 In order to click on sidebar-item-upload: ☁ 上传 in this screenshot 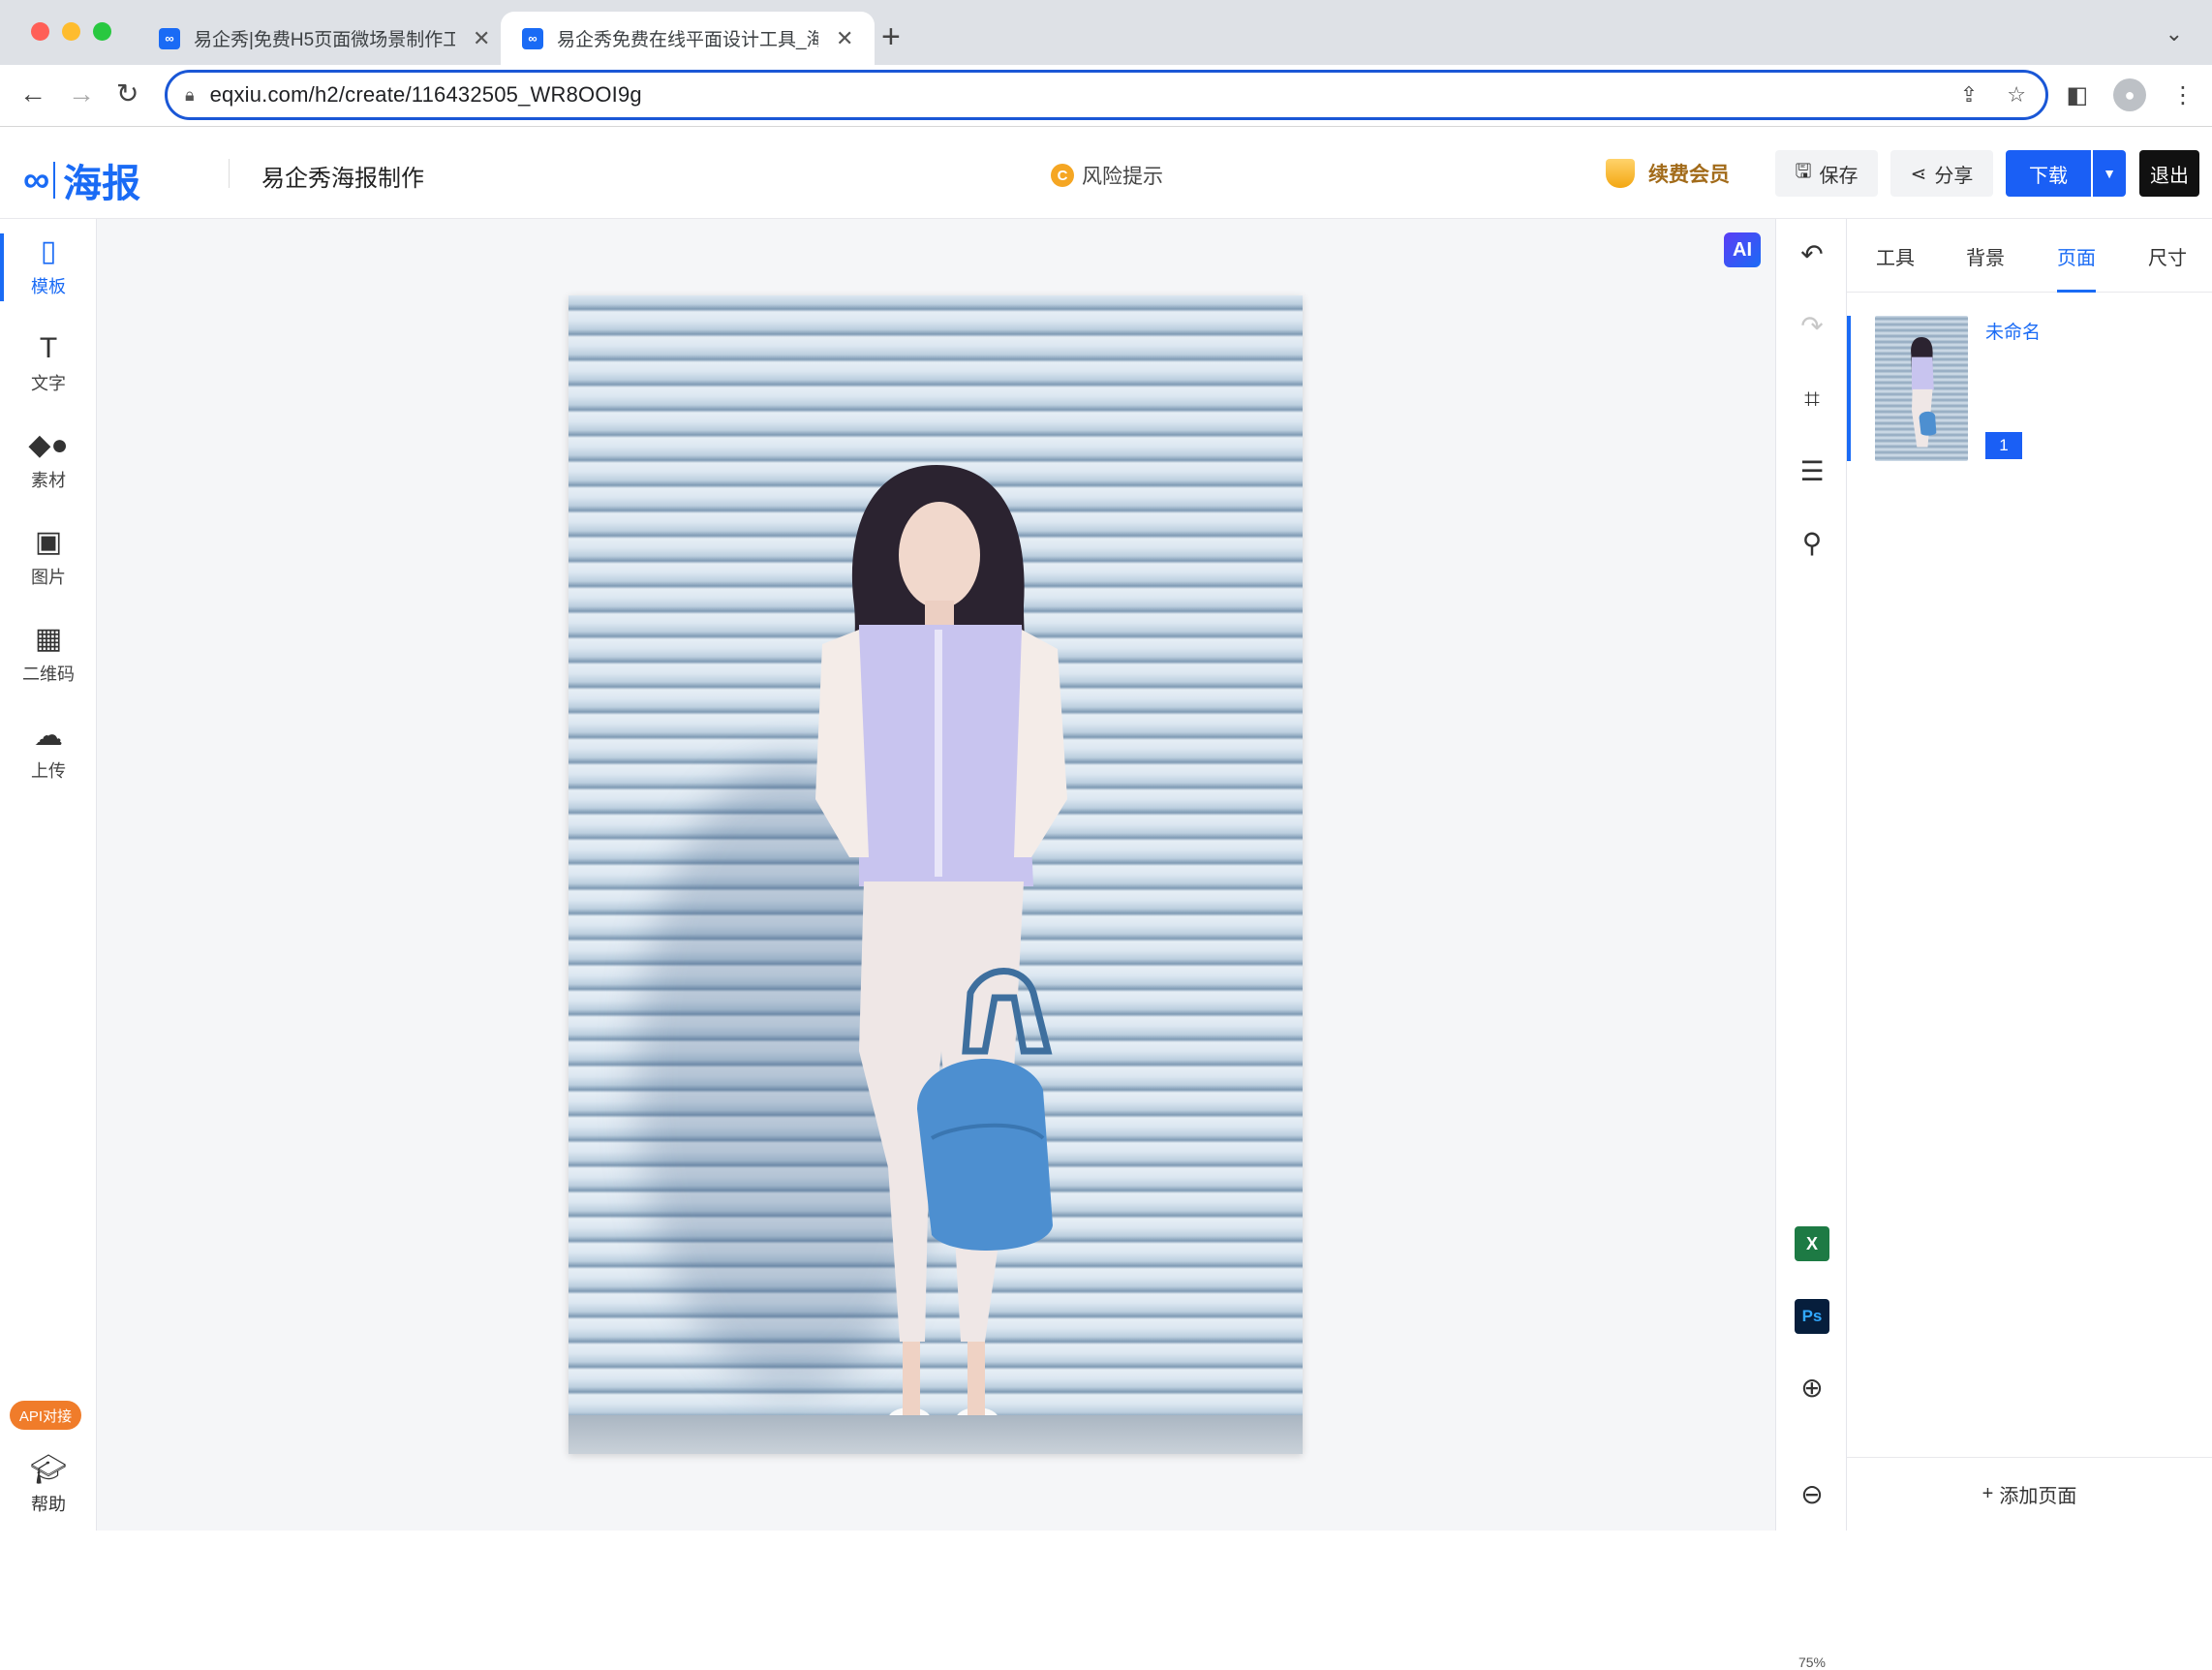, I will do `click(49, 751)`.